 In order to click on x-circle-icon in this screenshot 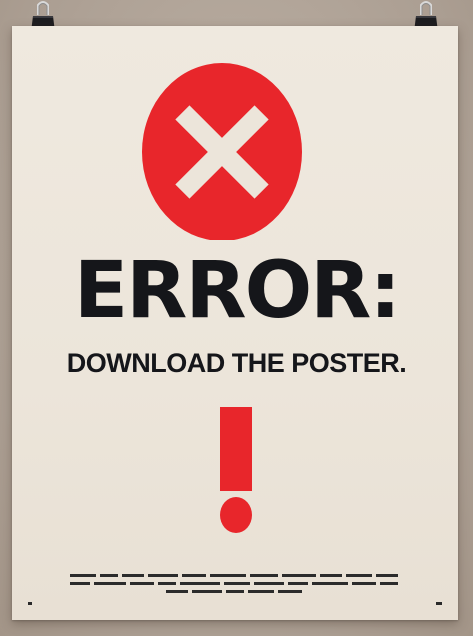, I will do `click(222, 150)`.